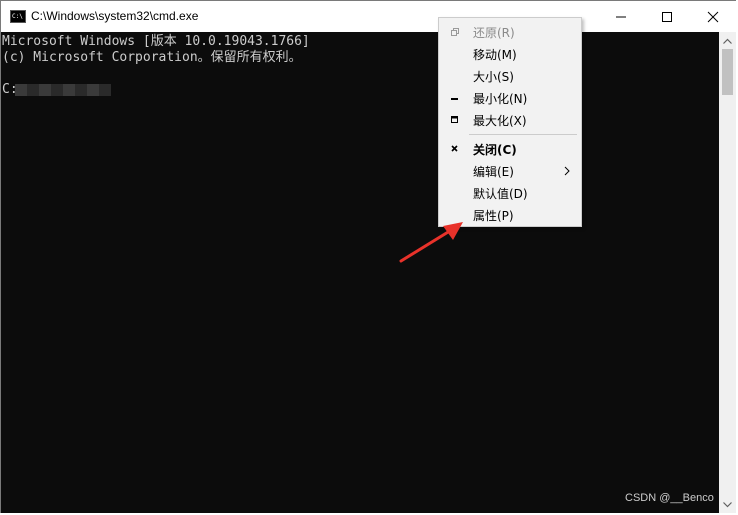  What do you see at coordinates (500, 121) in the screenshot?
I see `menu-item-label: 最大化(X)` at bounding box center [500, 121].